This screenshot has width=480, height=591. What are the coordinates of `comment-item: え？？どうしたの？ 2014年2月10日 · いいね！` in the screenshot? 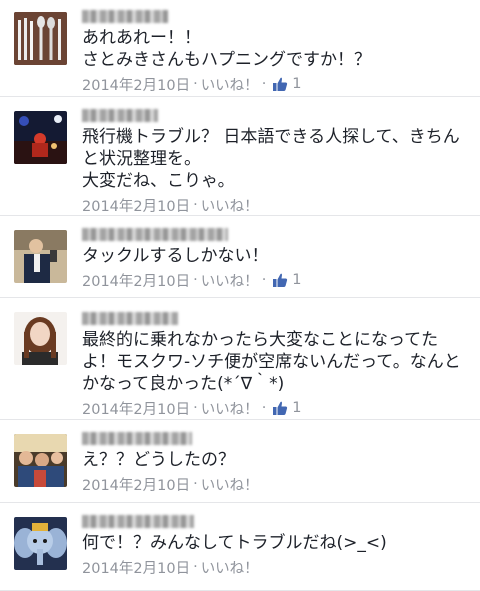 It's located at (240, 461).